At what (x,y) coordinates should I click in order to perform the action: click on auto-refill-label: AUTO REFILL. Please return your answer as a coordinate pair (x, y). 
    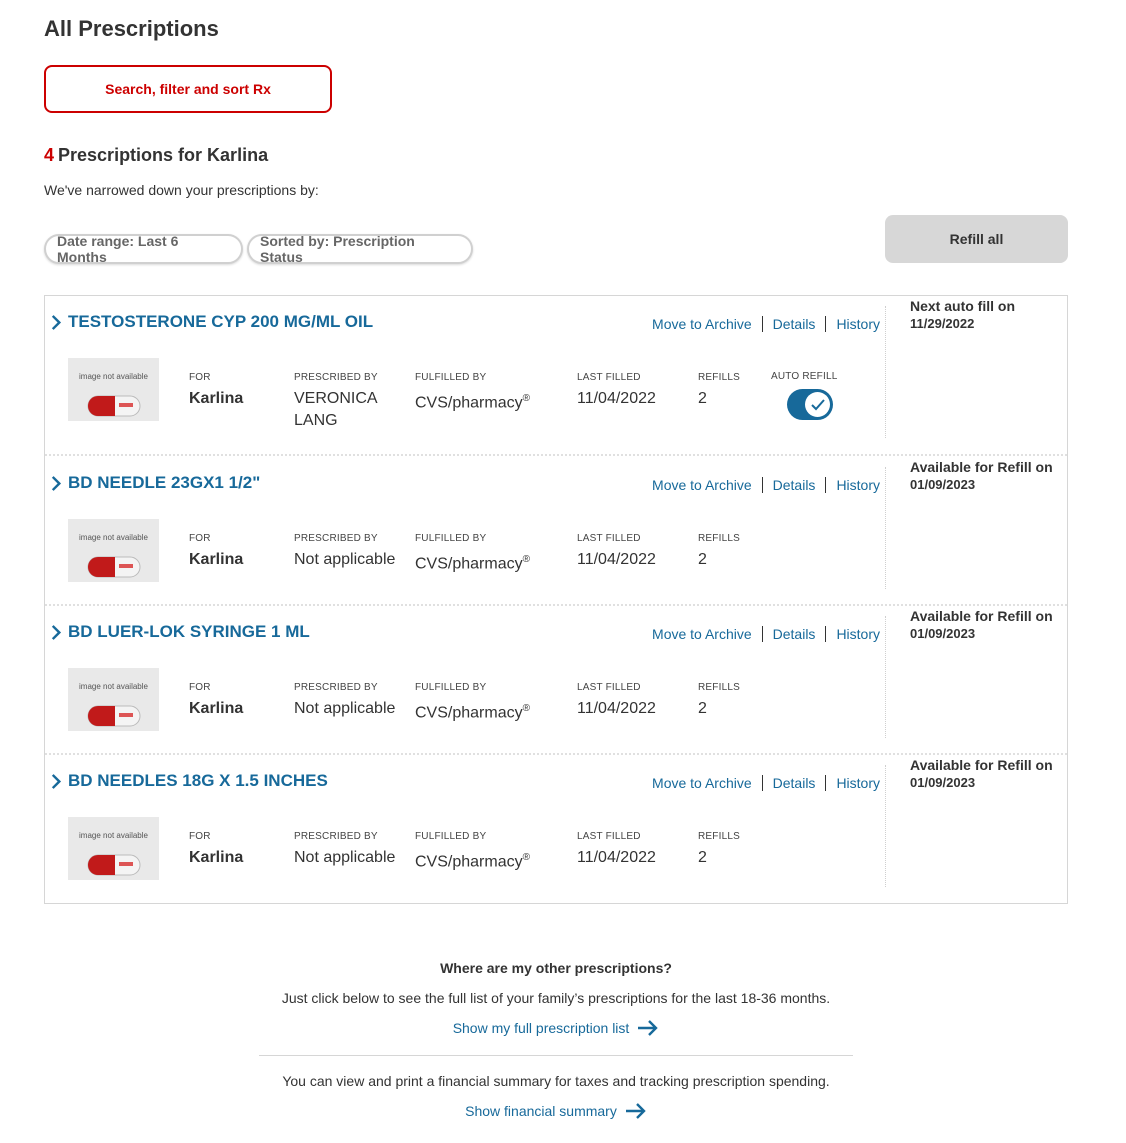
    Looking at the image, I should click on (804, 376).